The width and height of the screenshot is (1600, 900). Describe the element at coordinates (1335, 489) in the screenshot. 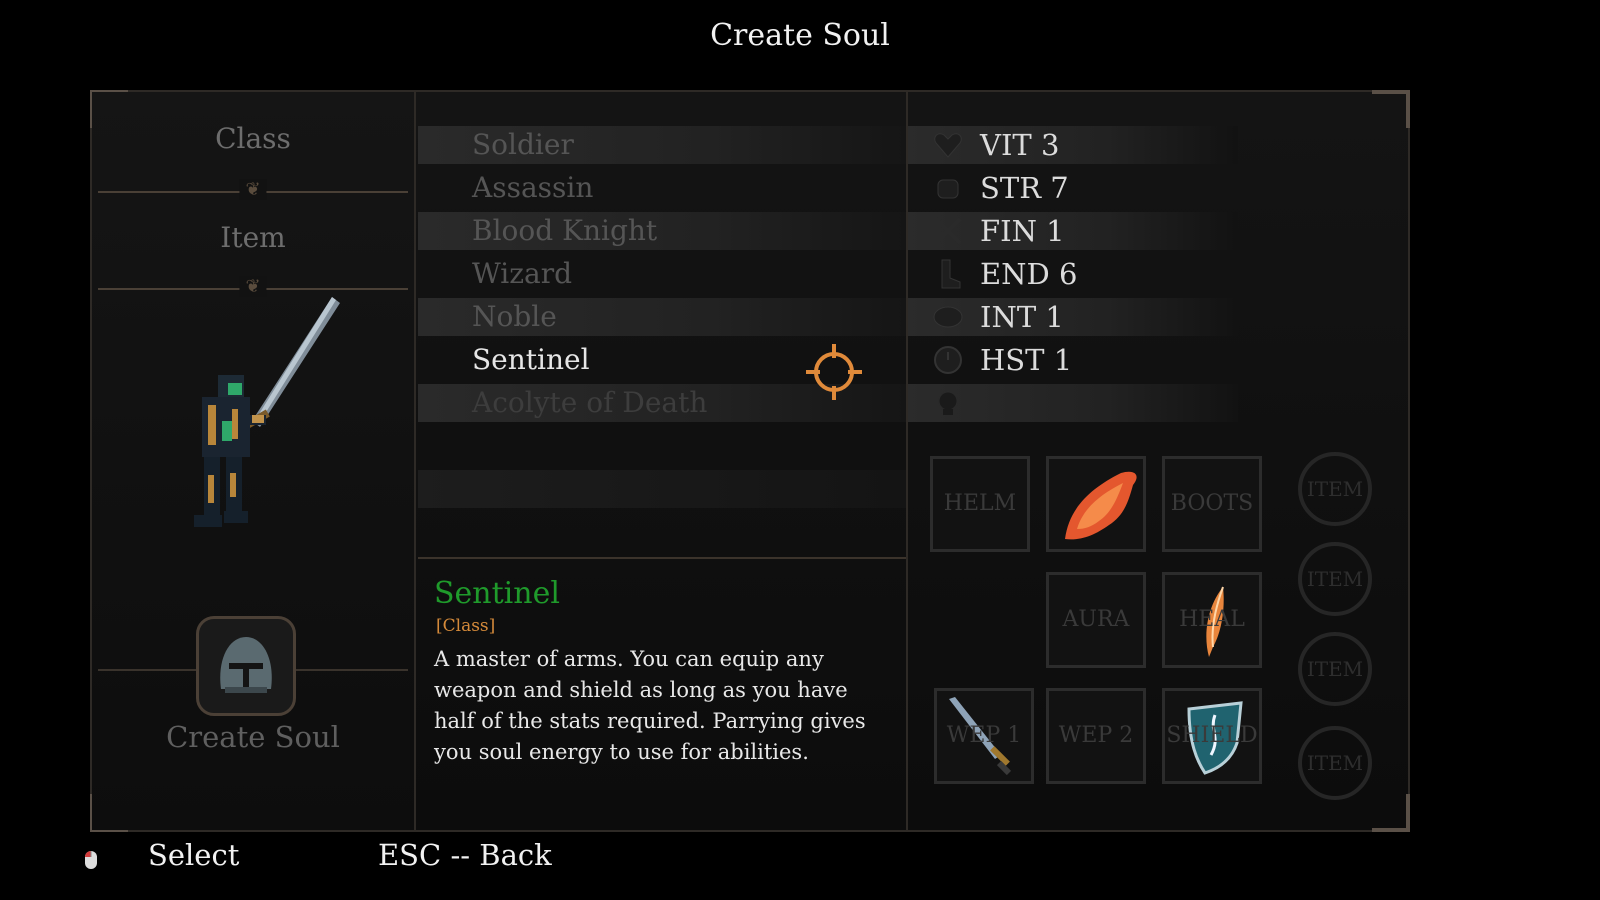

I see `item-slot-1: ITEM` at that location.